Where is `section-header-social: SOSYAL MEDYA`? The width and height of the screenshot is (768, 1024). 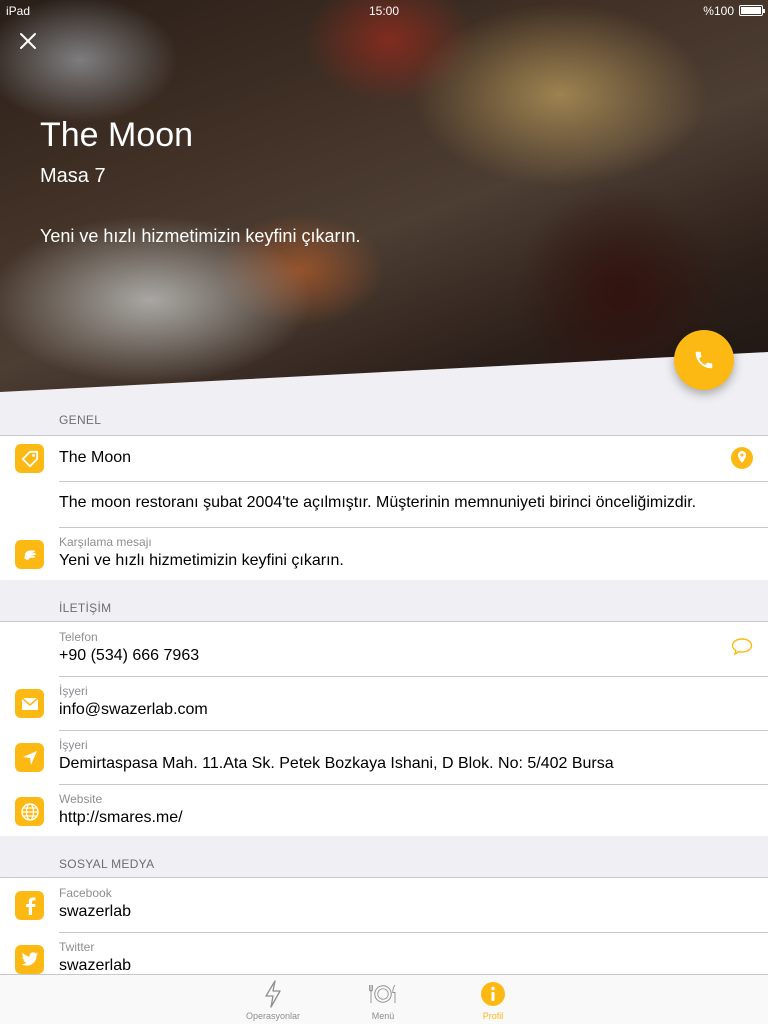 section-header-social: SOSYAL MEDYA is located at coordinates (384, 858).